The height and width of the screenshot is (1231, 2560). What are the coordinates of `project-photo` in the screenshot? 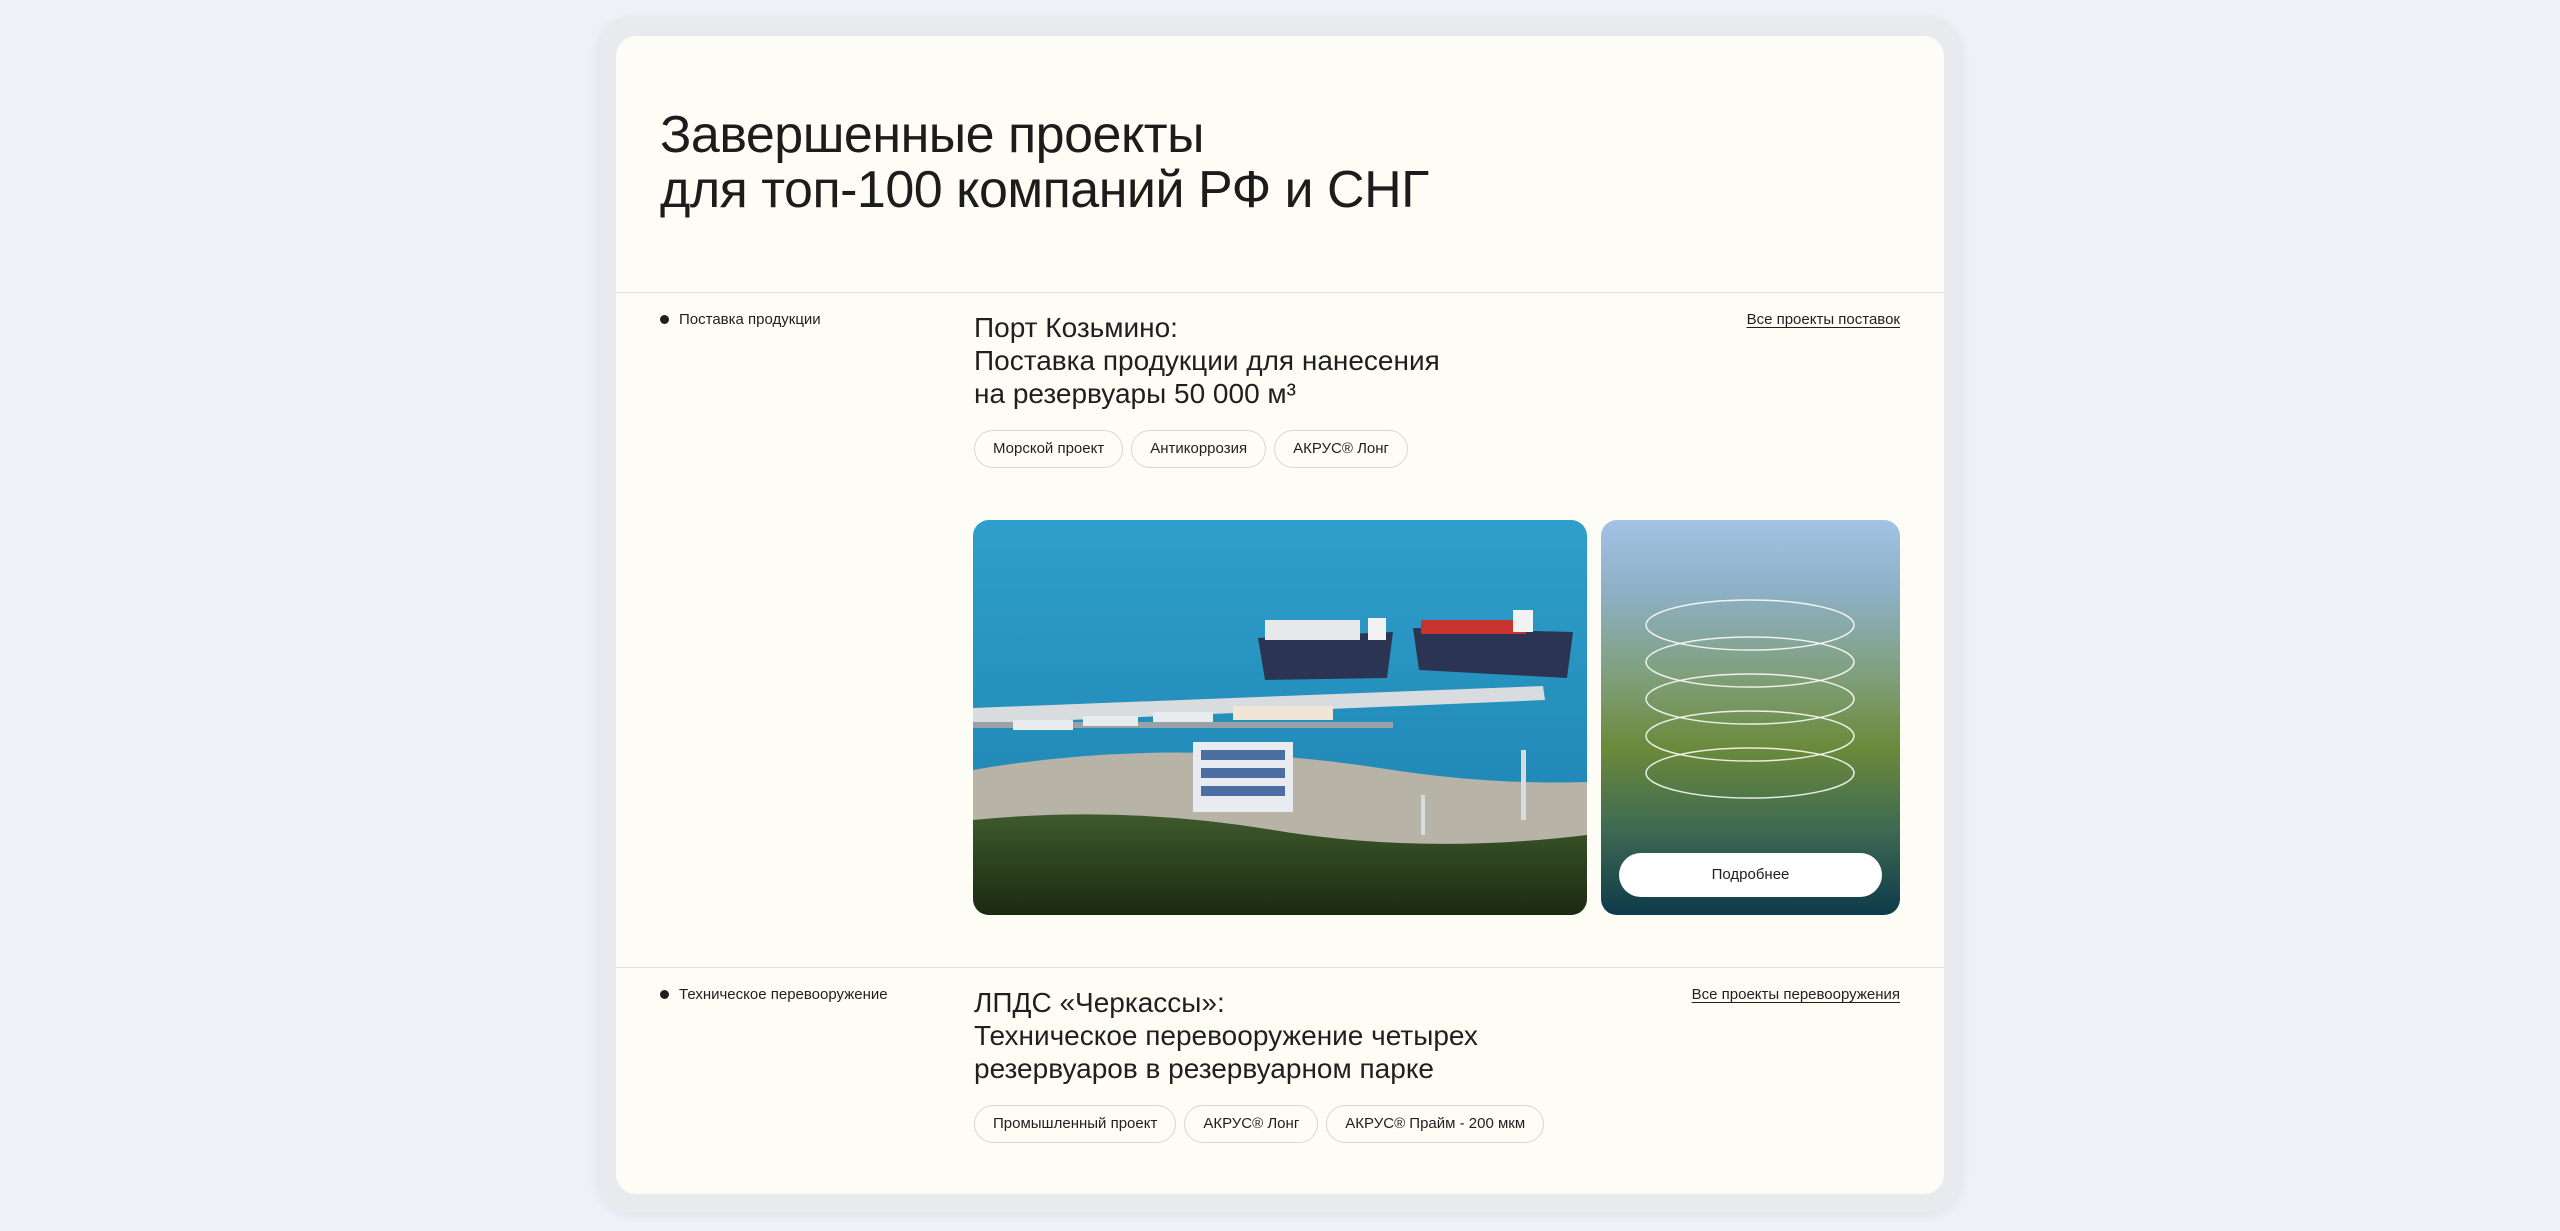 It's located at (1280, 717).